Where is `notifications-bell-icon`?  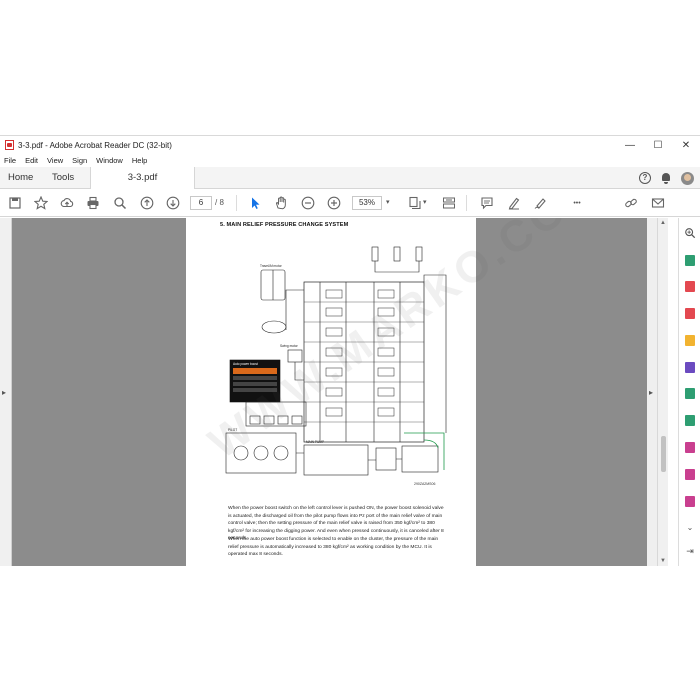
notifications-bell-icon is located at coordinates (666, 178).